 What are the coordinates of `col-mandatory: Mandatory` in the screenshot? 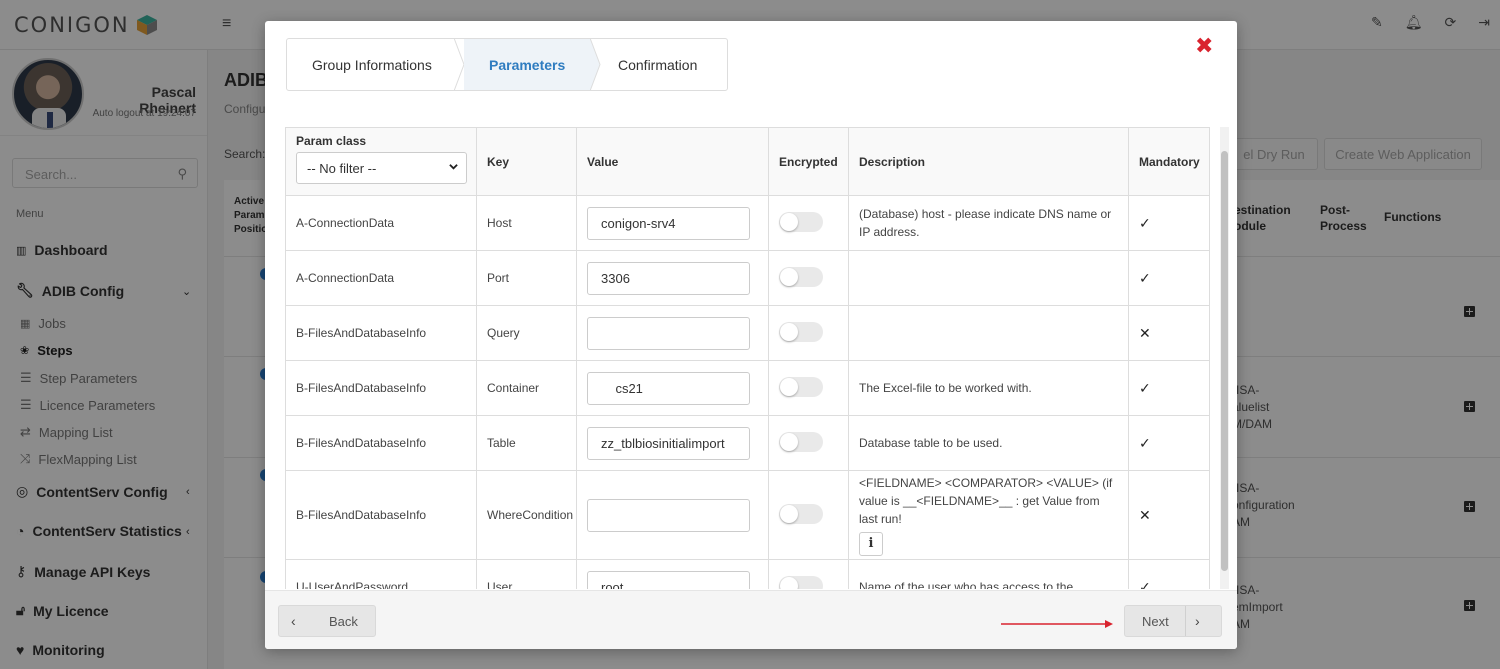 It's located at (1169, 161).